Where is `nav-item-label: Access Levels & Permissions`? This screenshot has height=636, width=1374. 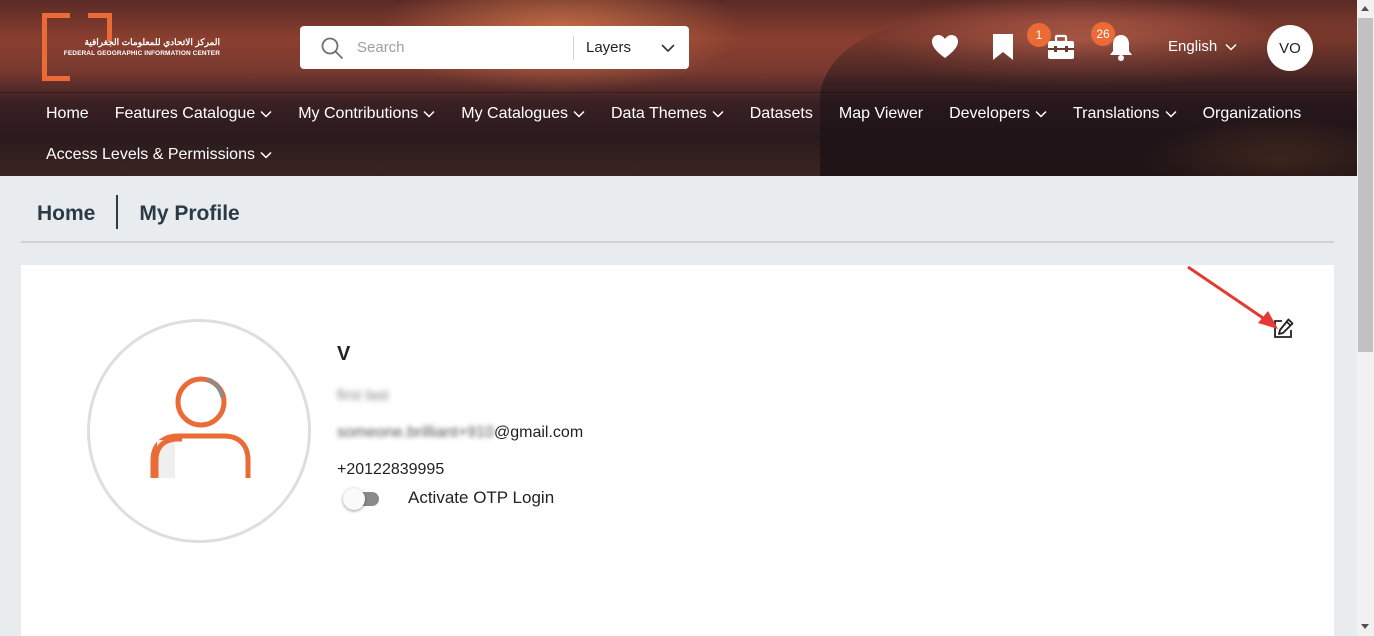
nav-item-label: Access Levels & Permissions is located at coordinates (150, 154).